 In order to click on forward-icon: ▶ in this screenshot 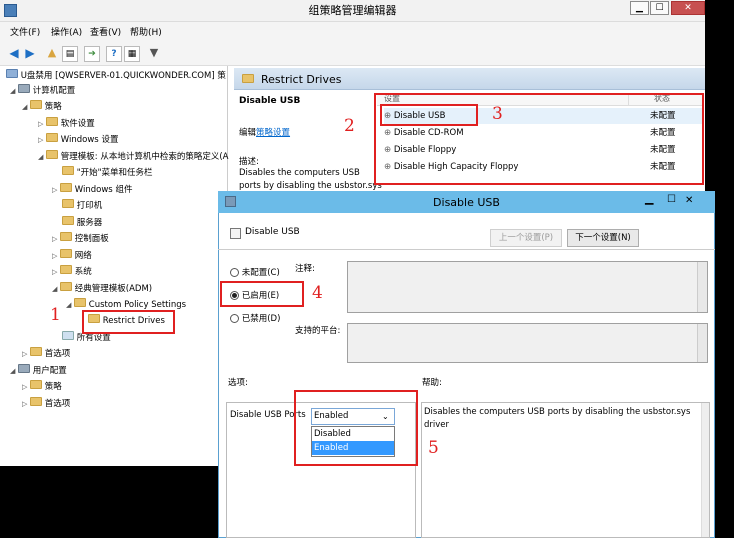, I will do `click(30, 54)`.